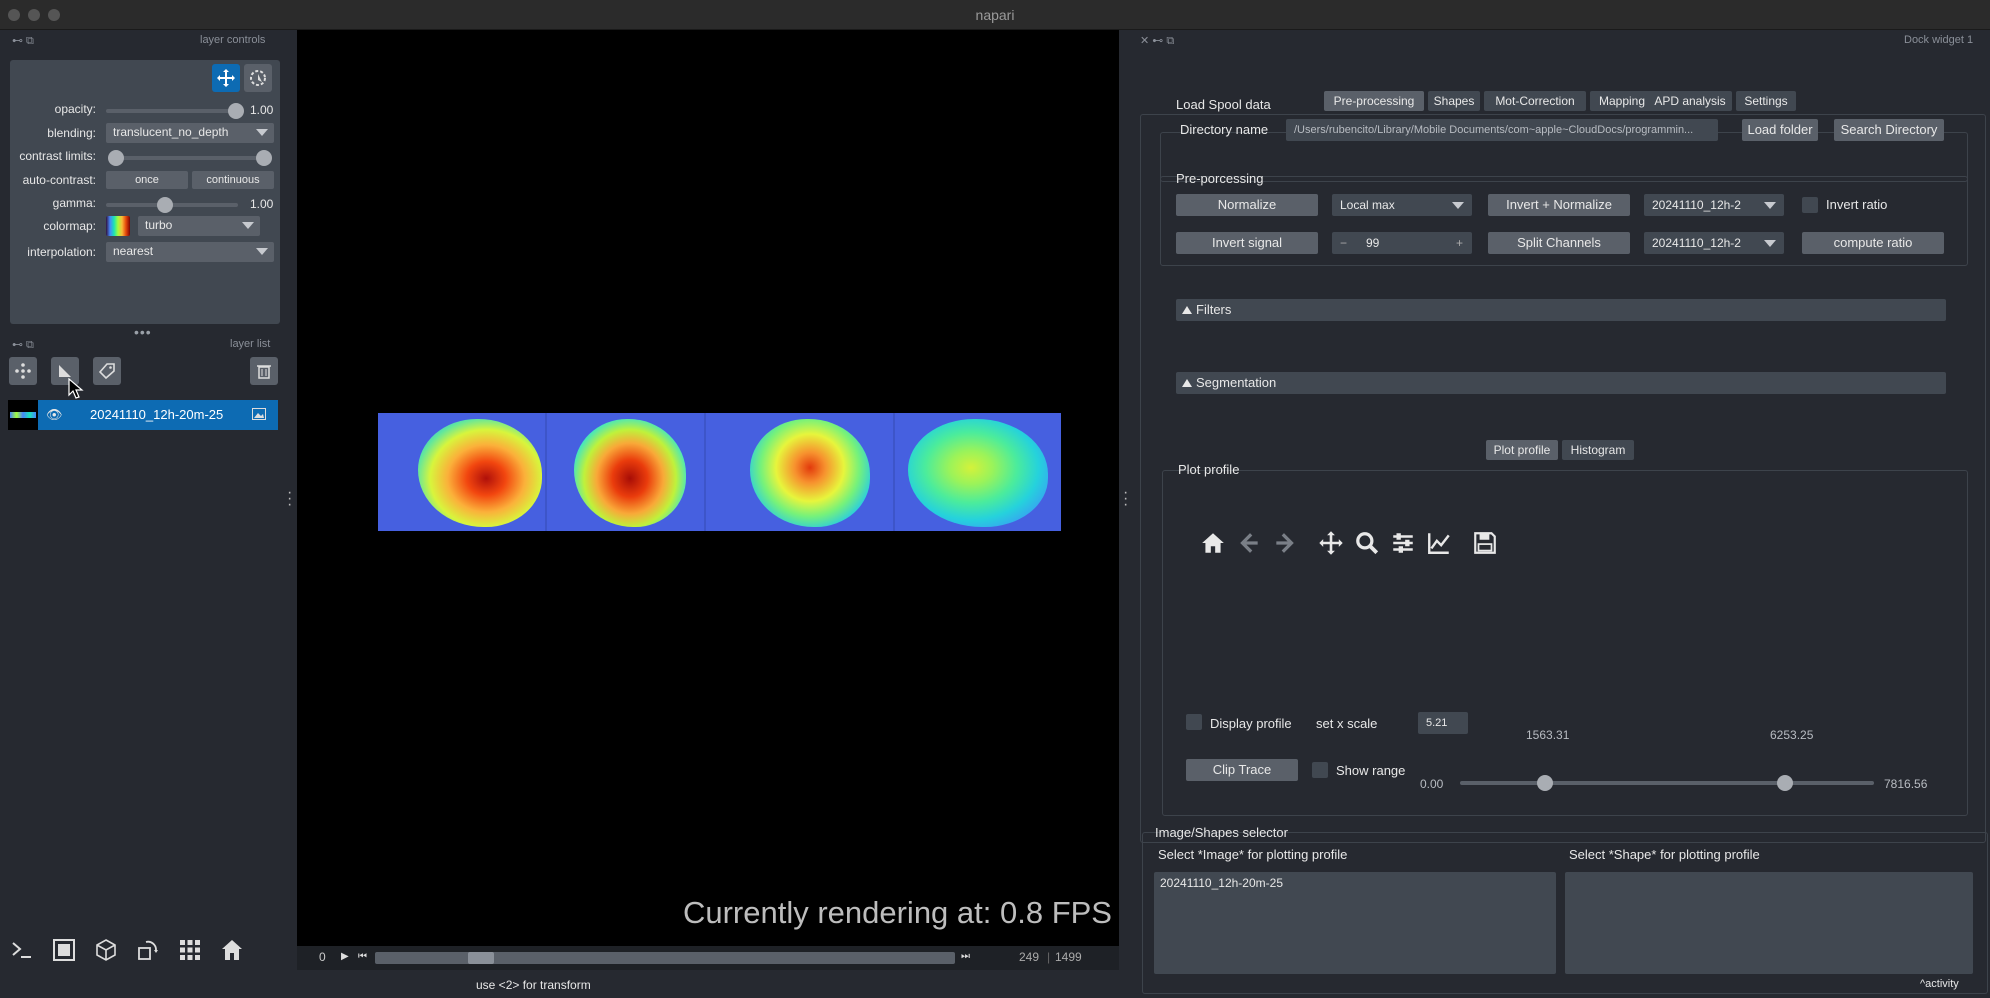  What do you see at coordinates (1545, 783) in the screenshot?
I see `clip-range-low-handle` at bounding box center [1545, 783].